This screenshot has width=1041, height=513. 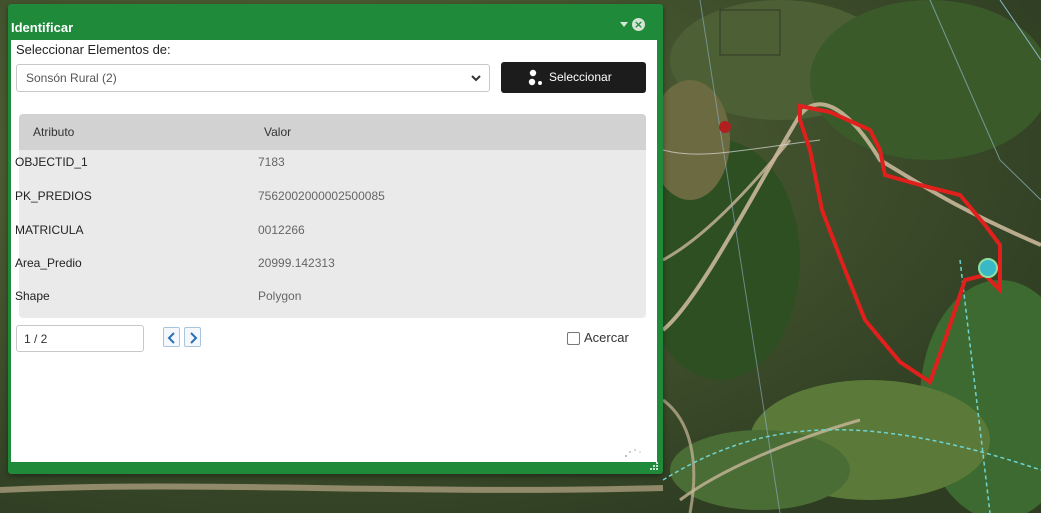 I want to click on location-marker-icon, so click(x=988, y=268).